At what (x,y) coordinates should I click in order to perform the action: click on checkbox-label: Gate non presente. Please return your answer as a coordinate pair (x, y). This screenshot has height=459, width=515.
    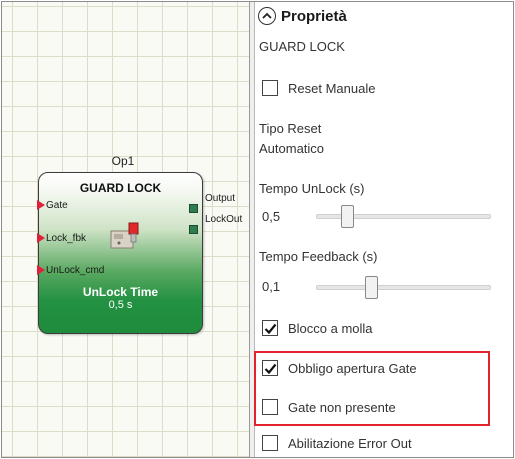
    Looking at the image, I should click on (342, 407).